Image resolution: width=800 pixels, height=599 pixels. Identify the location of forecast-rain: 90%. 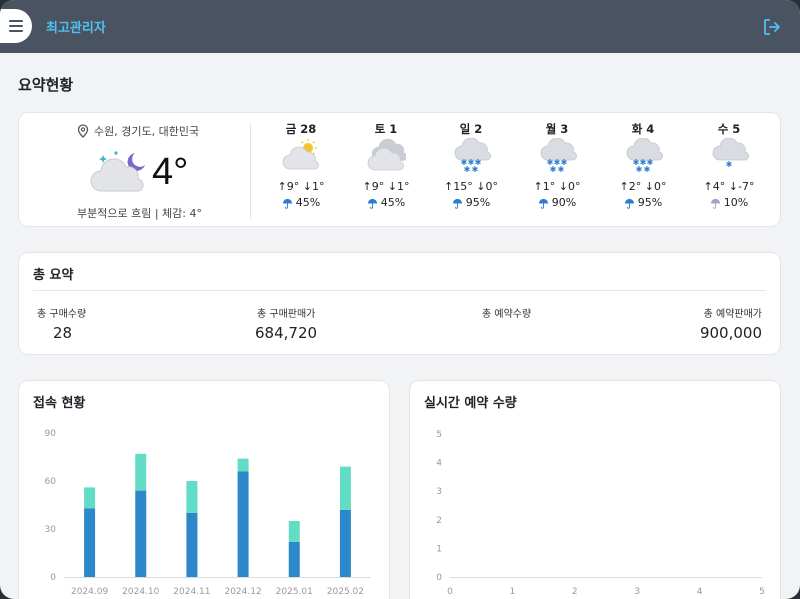
(557, 203).